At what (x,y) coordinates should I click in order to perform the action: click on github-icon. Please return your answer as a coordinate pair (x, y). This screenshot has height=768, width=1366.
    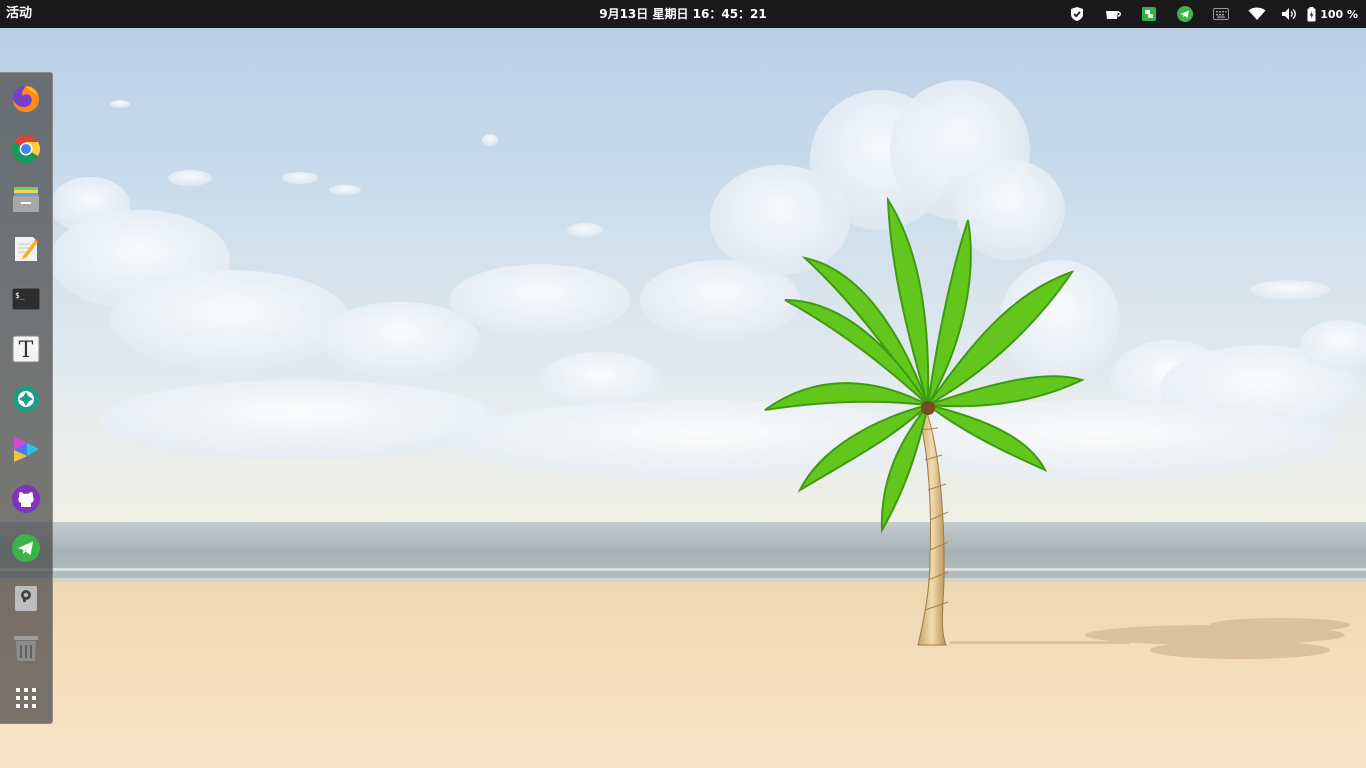
    Looking at the image, I should click on (26, 499).